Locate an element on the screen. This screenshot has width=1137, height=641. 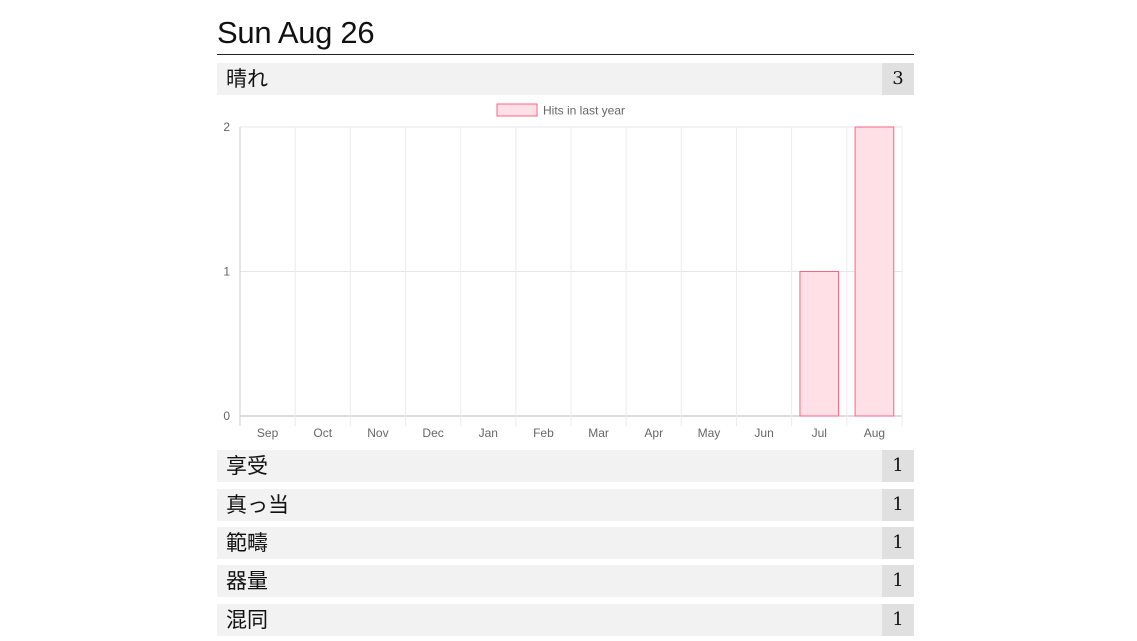
x-tick-label: Nov is located at coordinates (377, 433).